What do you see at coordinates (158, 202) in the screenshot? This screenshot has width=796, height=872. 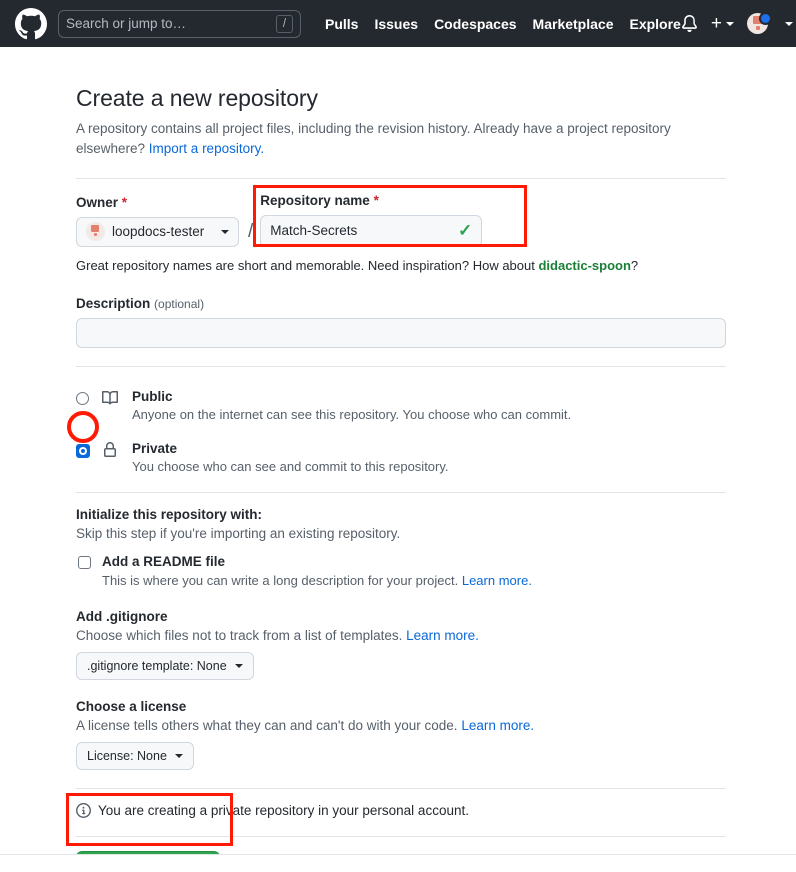 I see `owner-label: Owner *` at bounding box center [158, 202].